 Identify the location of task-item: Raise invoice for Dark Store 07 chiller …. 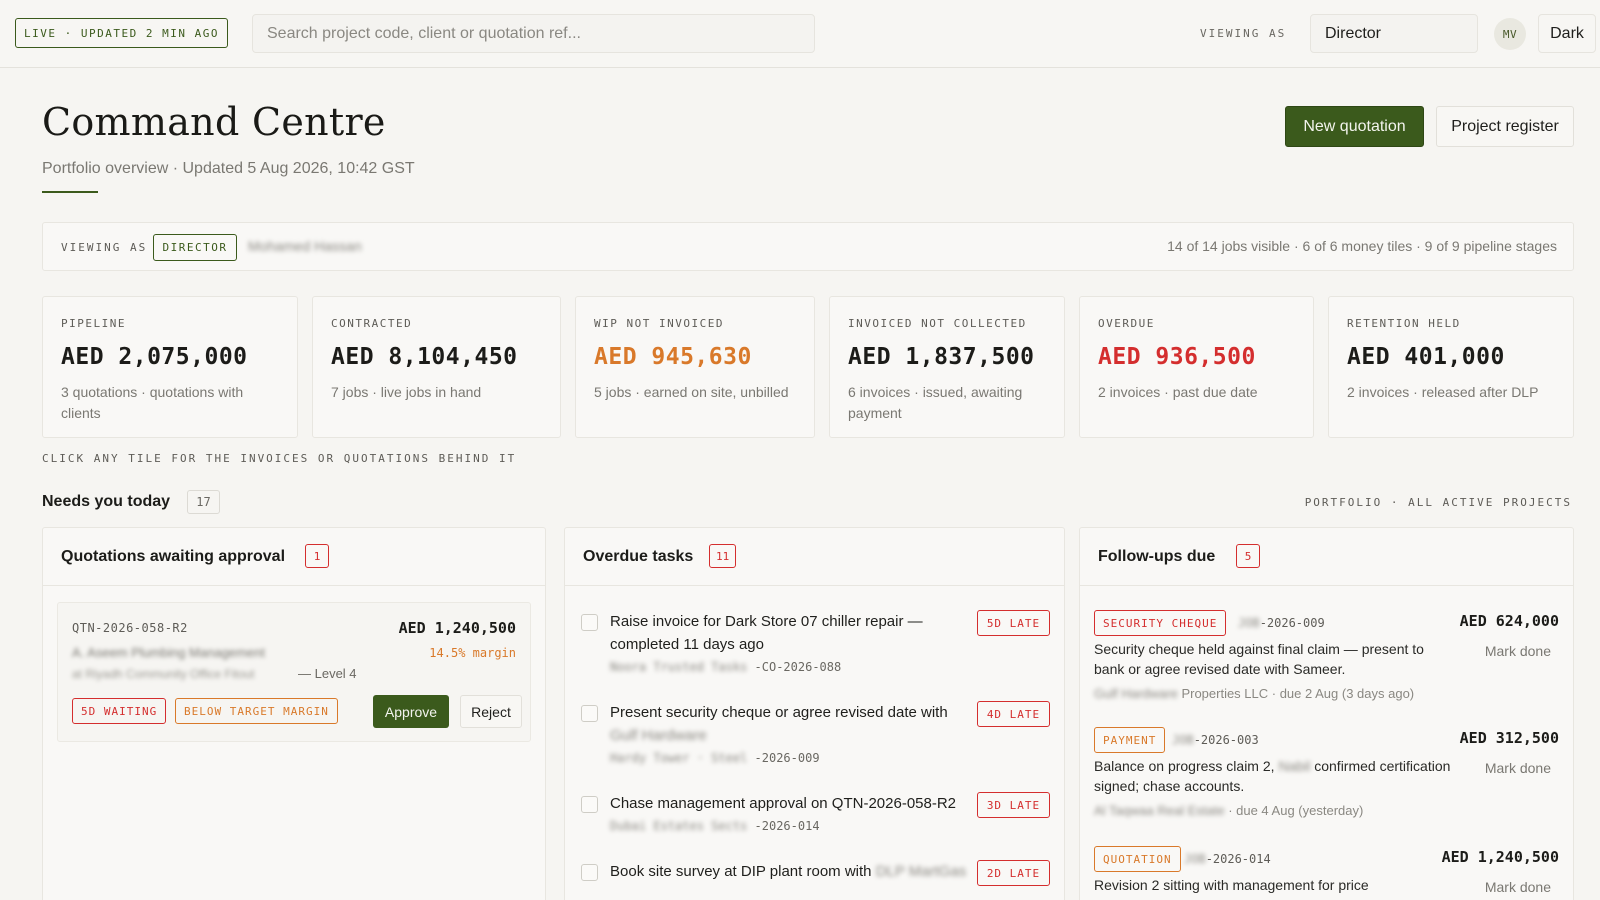
(814, 645).